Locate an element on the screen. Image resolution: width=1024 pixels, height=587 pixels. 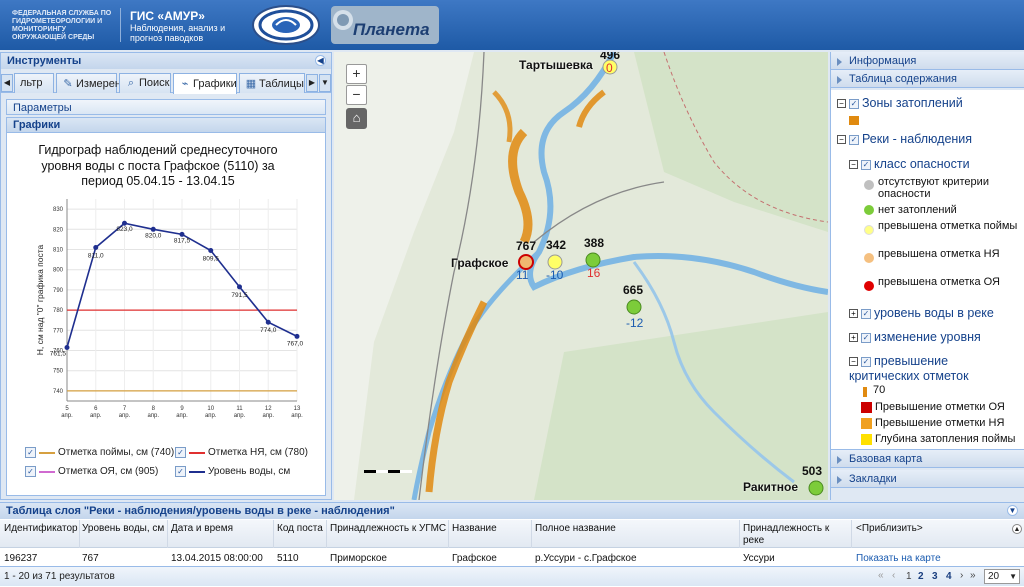
station-delta: -10 is located at coordinates (555, 275).